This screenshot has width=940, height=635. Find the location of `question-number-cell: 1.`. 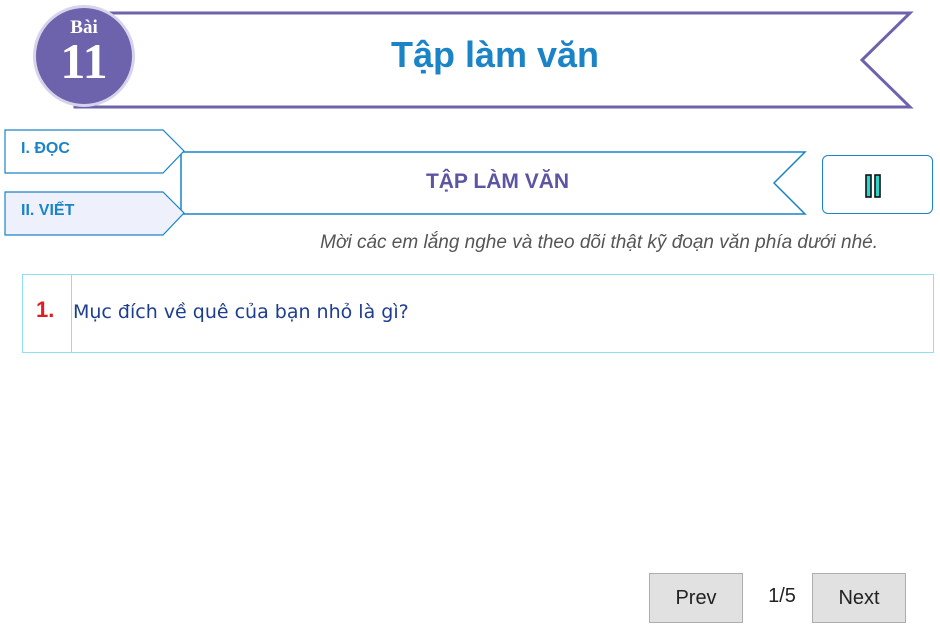

question-number-cell: 1. is located at coordinates (47, 313).